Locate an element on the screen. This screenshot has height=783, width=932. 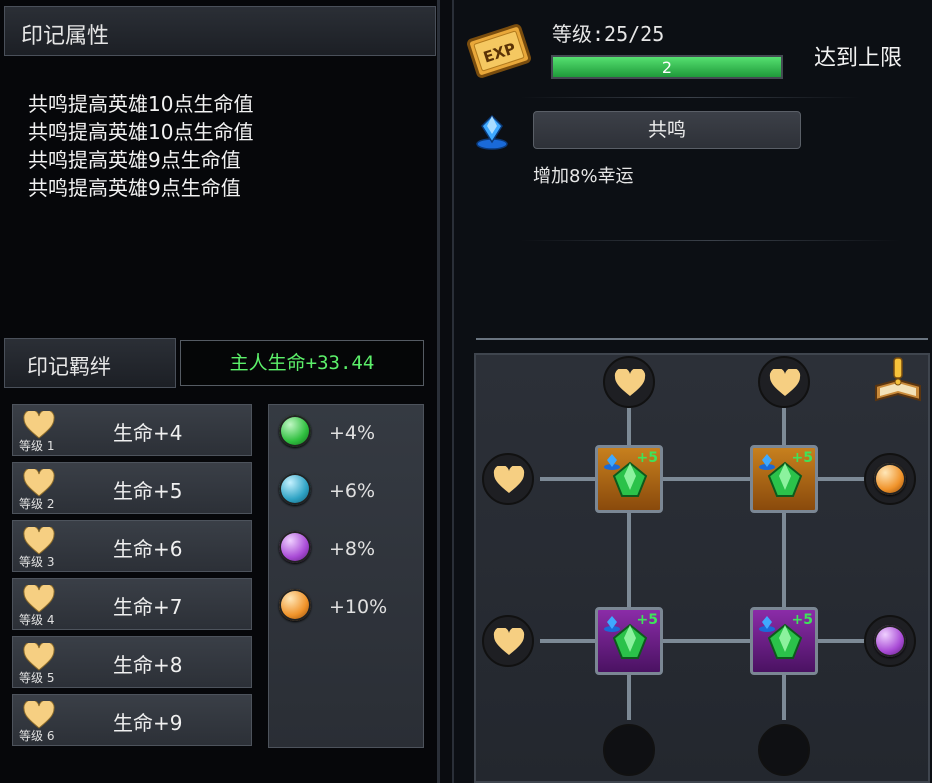
bond-value: 主人生命+33.44 is located at coordinates (302, 363).